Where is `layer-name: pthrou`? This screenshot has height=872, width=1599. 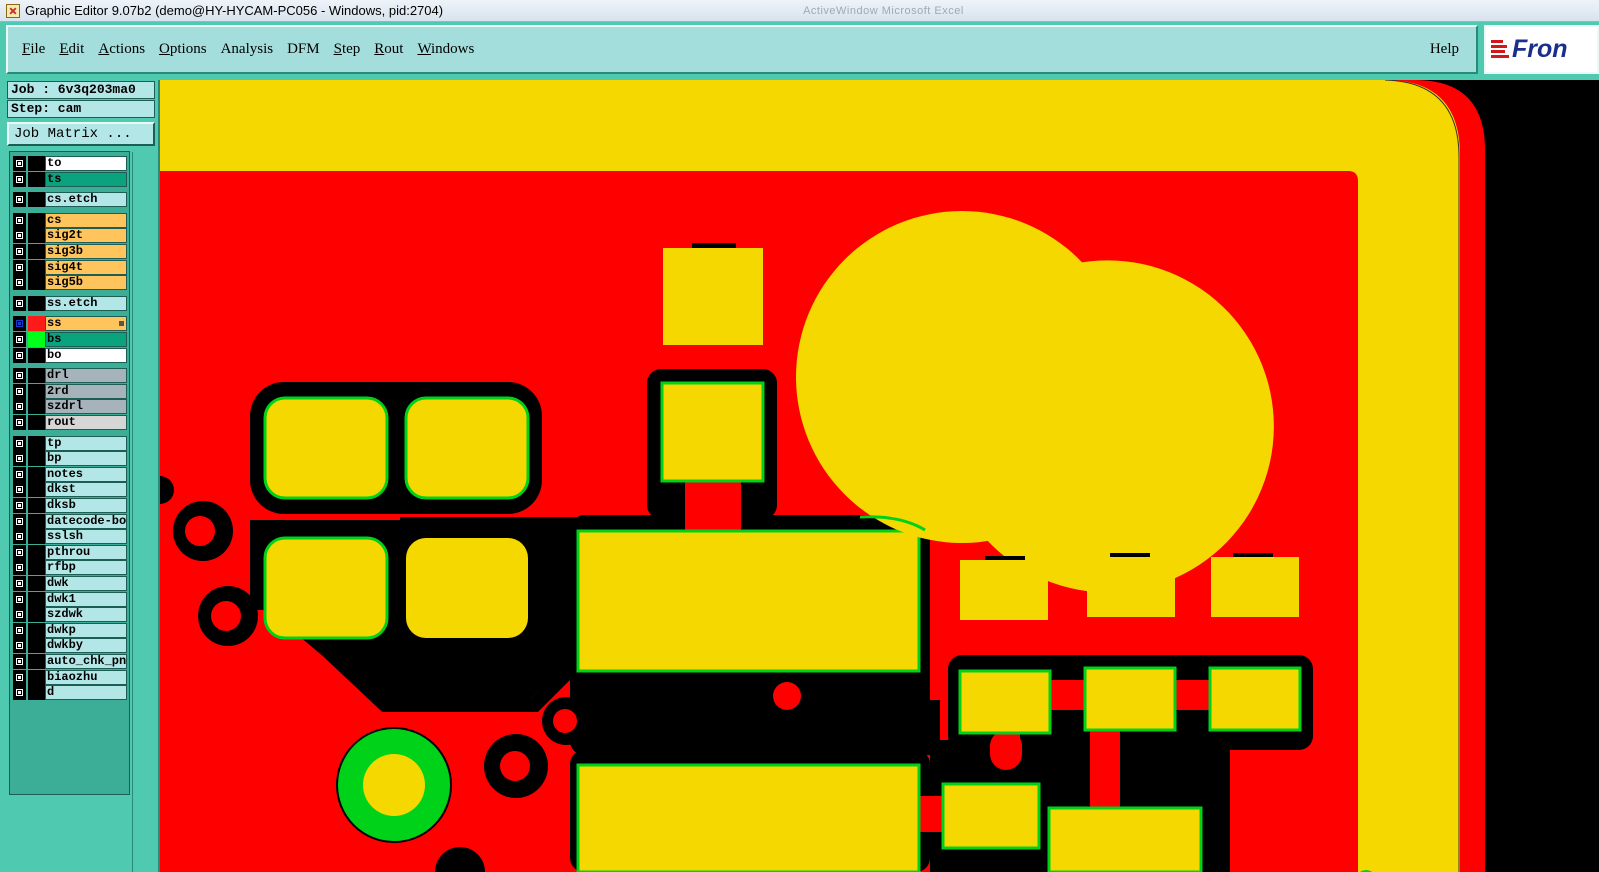 layer-name: pthrou is located at coordinates (86, 552).